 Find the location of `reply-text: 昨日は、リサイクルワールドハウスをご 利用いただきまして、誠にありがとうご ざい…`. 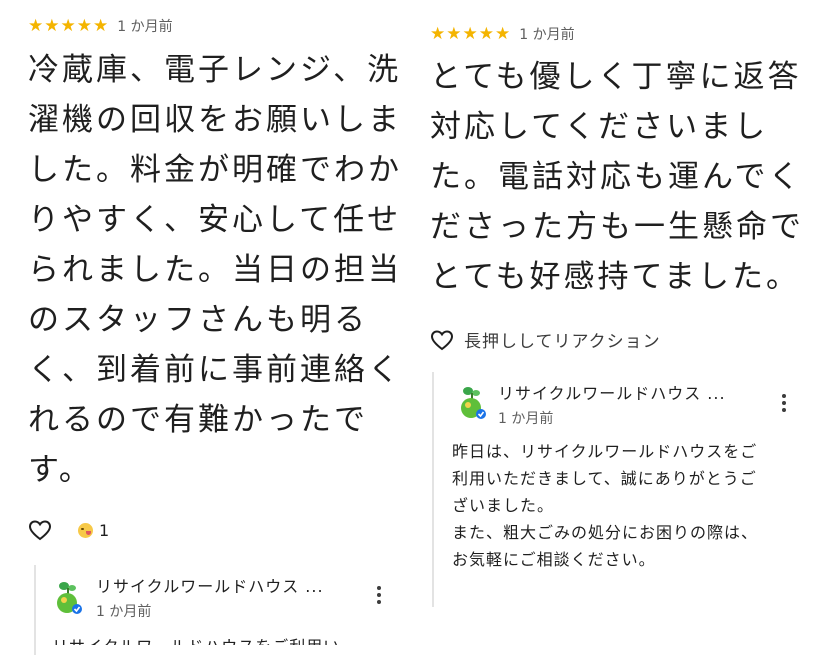

reply-text: 昨日は、リサイクルワールドハウスをご 利用いただきまして、誠にありがとうご ざい… is located at coordinates (605, 505).